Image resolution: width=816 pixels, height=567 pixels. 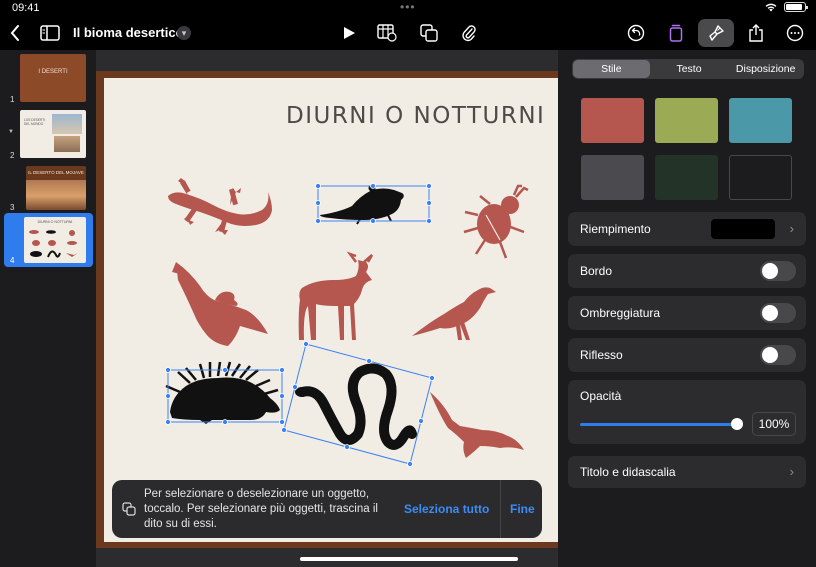 I want to click on paintbrush-icon, so click(x=716, y=33).